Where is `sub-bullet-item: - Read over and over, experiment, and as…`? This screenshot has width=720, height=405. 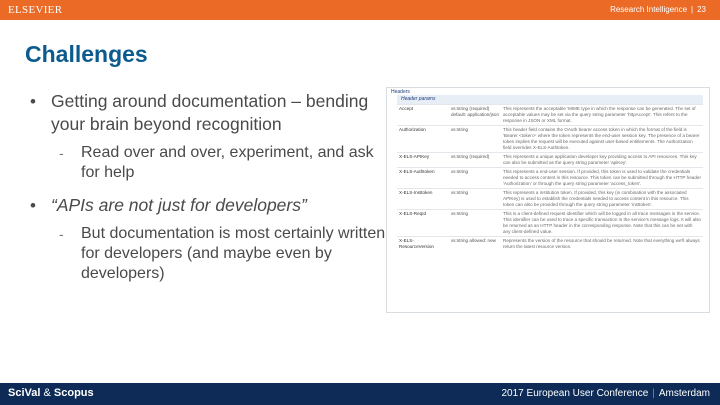 sub-bullet-item: - Read over and over, experiment, and as… is located at coordinates (210, 163).